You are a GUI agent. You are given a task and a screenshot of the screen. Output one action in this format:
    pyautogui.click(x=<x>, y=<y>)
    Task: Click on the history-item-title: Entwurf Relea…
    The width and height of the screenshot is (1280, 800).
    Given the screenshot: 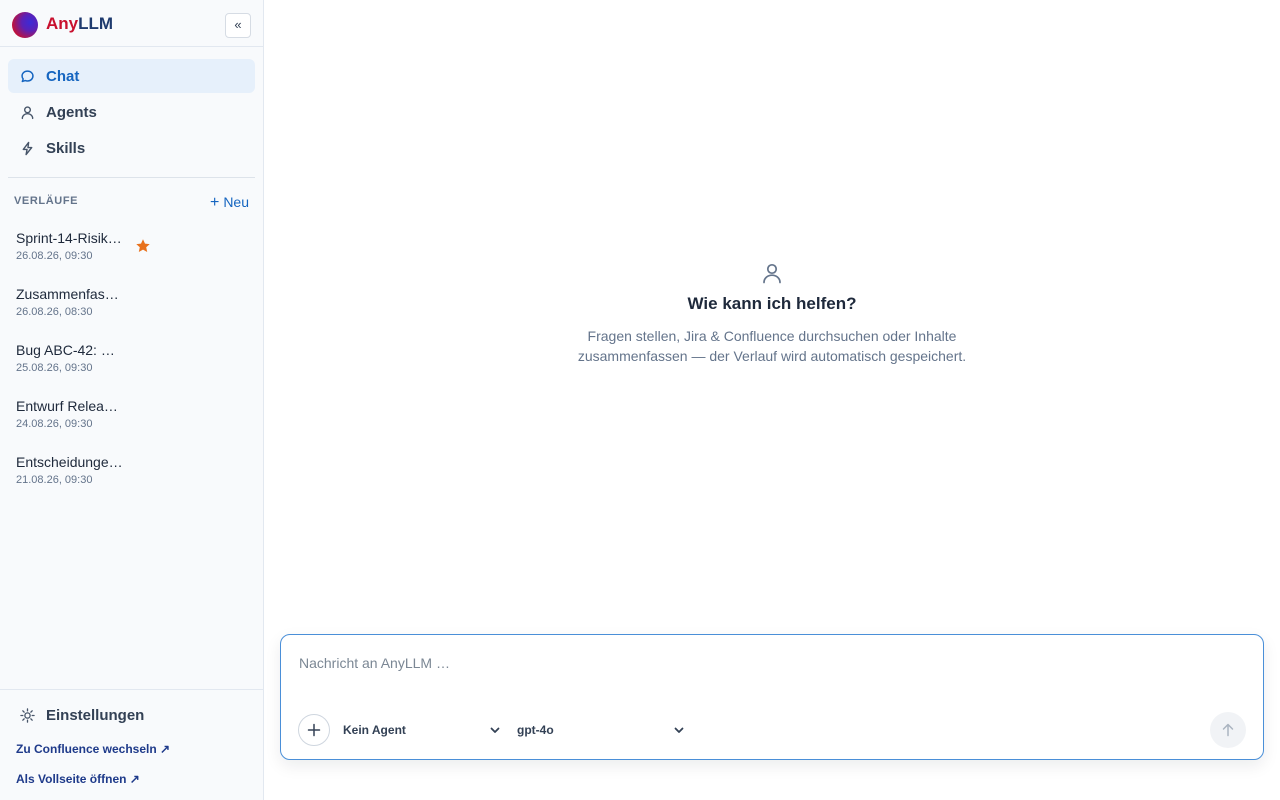 What is the action you would take?
    pyautogui.click(x=67, y=406)
    